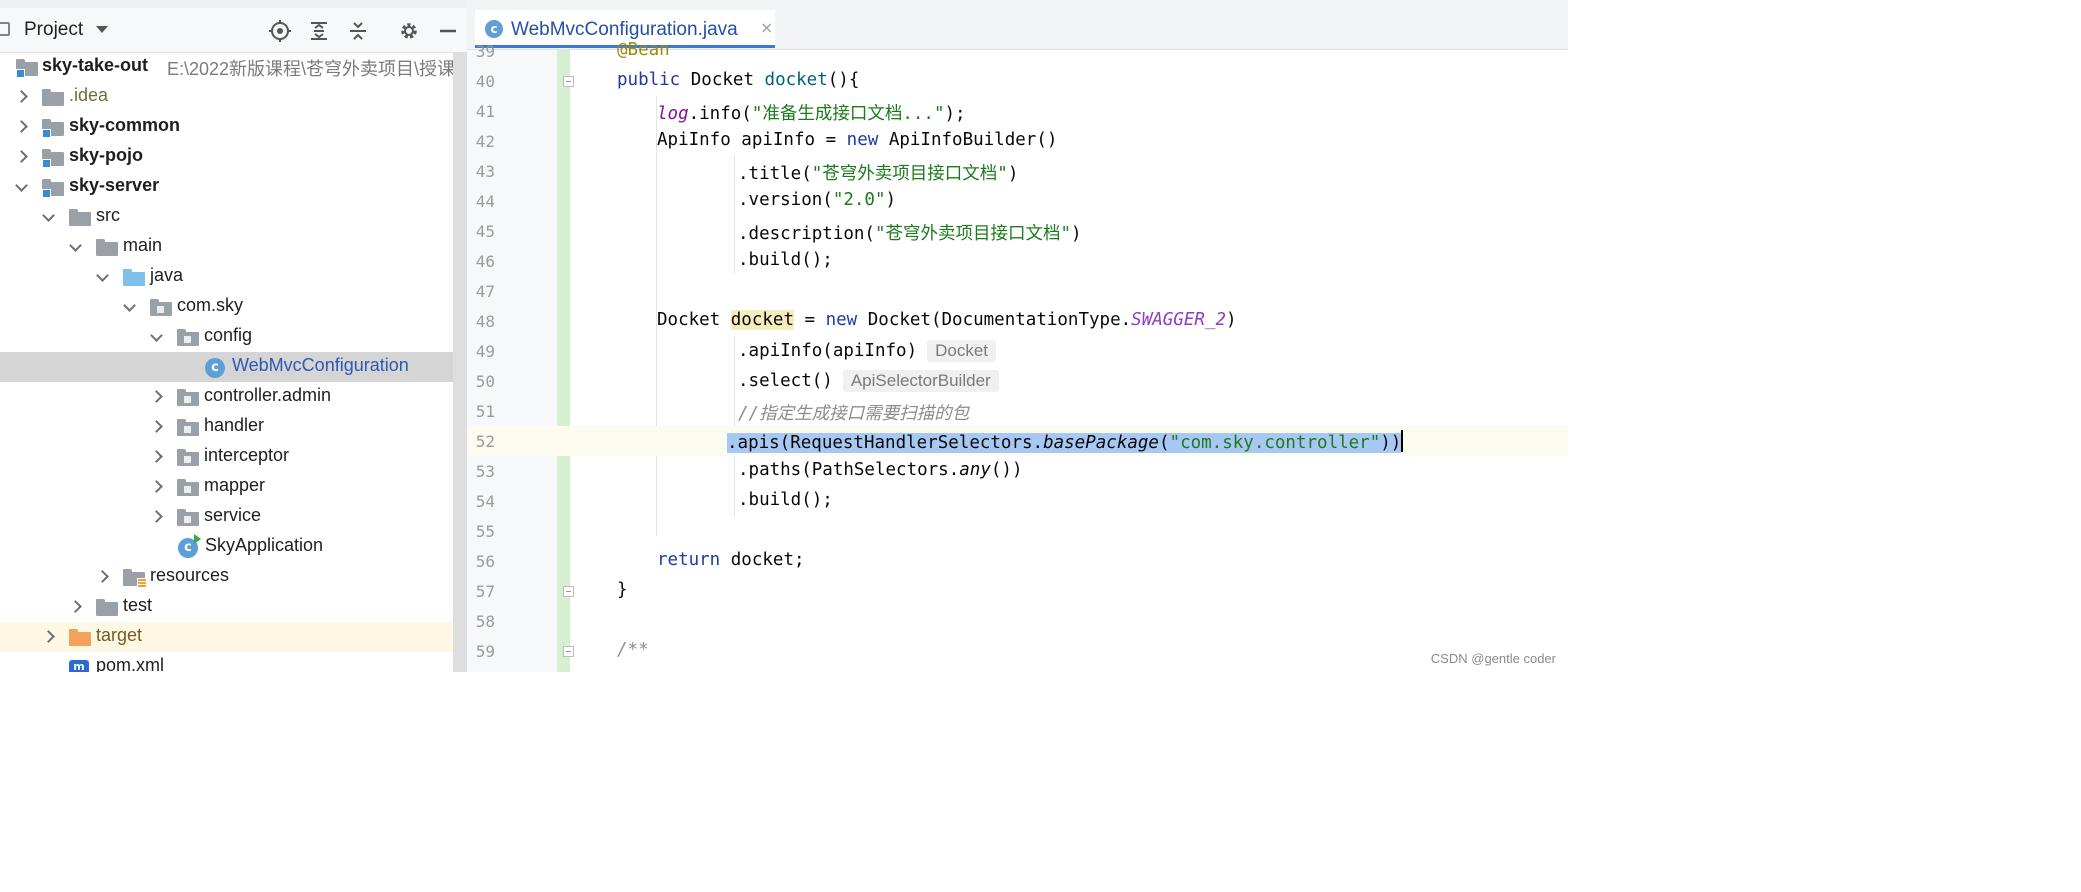 The height and width of the screenshot is (892, 2081). I want to click on code-token: ()), so click(1006, 470).